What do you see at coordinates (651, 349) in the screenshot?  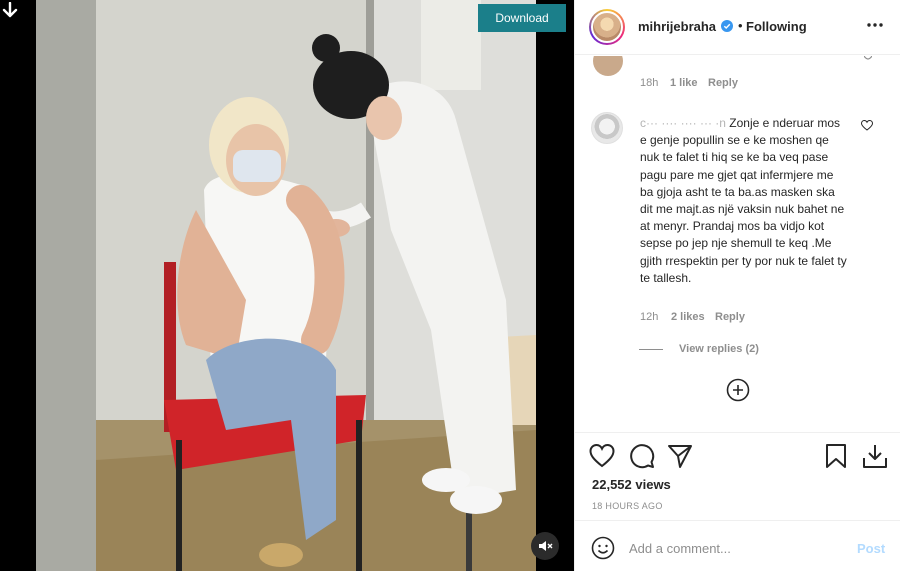 I see `replies-divider` at bounding box center [651, 349].